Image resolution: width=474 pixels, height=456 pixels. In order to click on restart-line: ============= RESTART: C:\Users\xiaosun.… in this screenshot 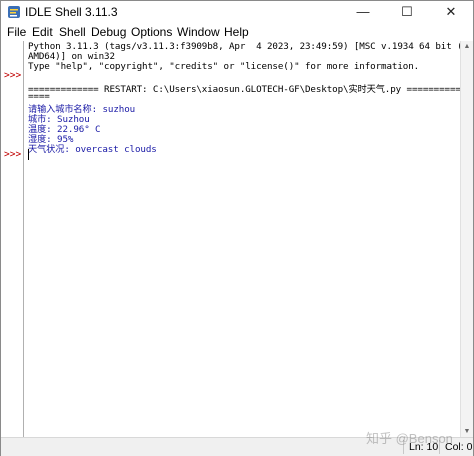, I will do `click(244, 89)`.